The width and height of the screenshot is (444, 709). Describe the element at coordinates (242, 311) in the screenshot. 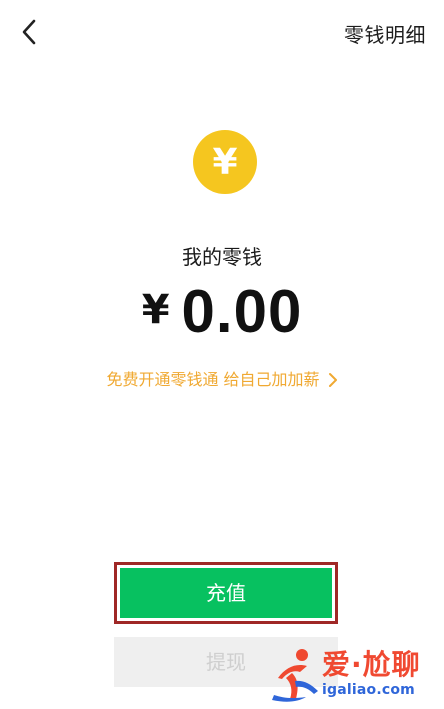

I see `balance-amount: 0.00` at that location.